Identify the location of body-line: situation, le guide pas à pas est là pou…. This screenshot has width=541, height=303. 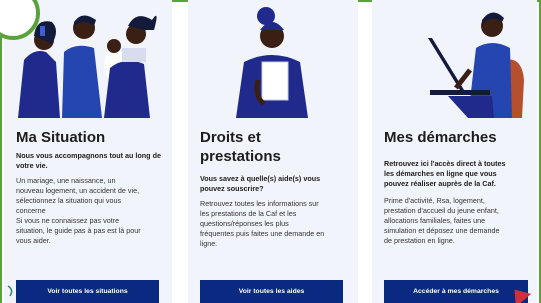
(78, 230).